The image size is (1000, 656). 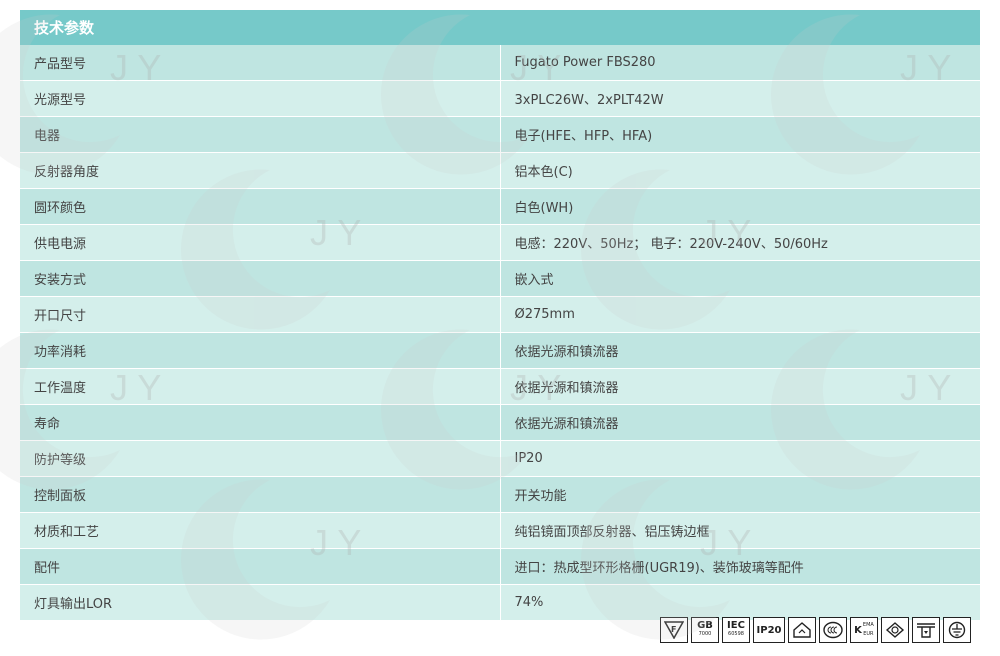 I want to click on row-value: 纯铝镜面顶部反射器、铝压铸边框, so click(x=740, y=530).